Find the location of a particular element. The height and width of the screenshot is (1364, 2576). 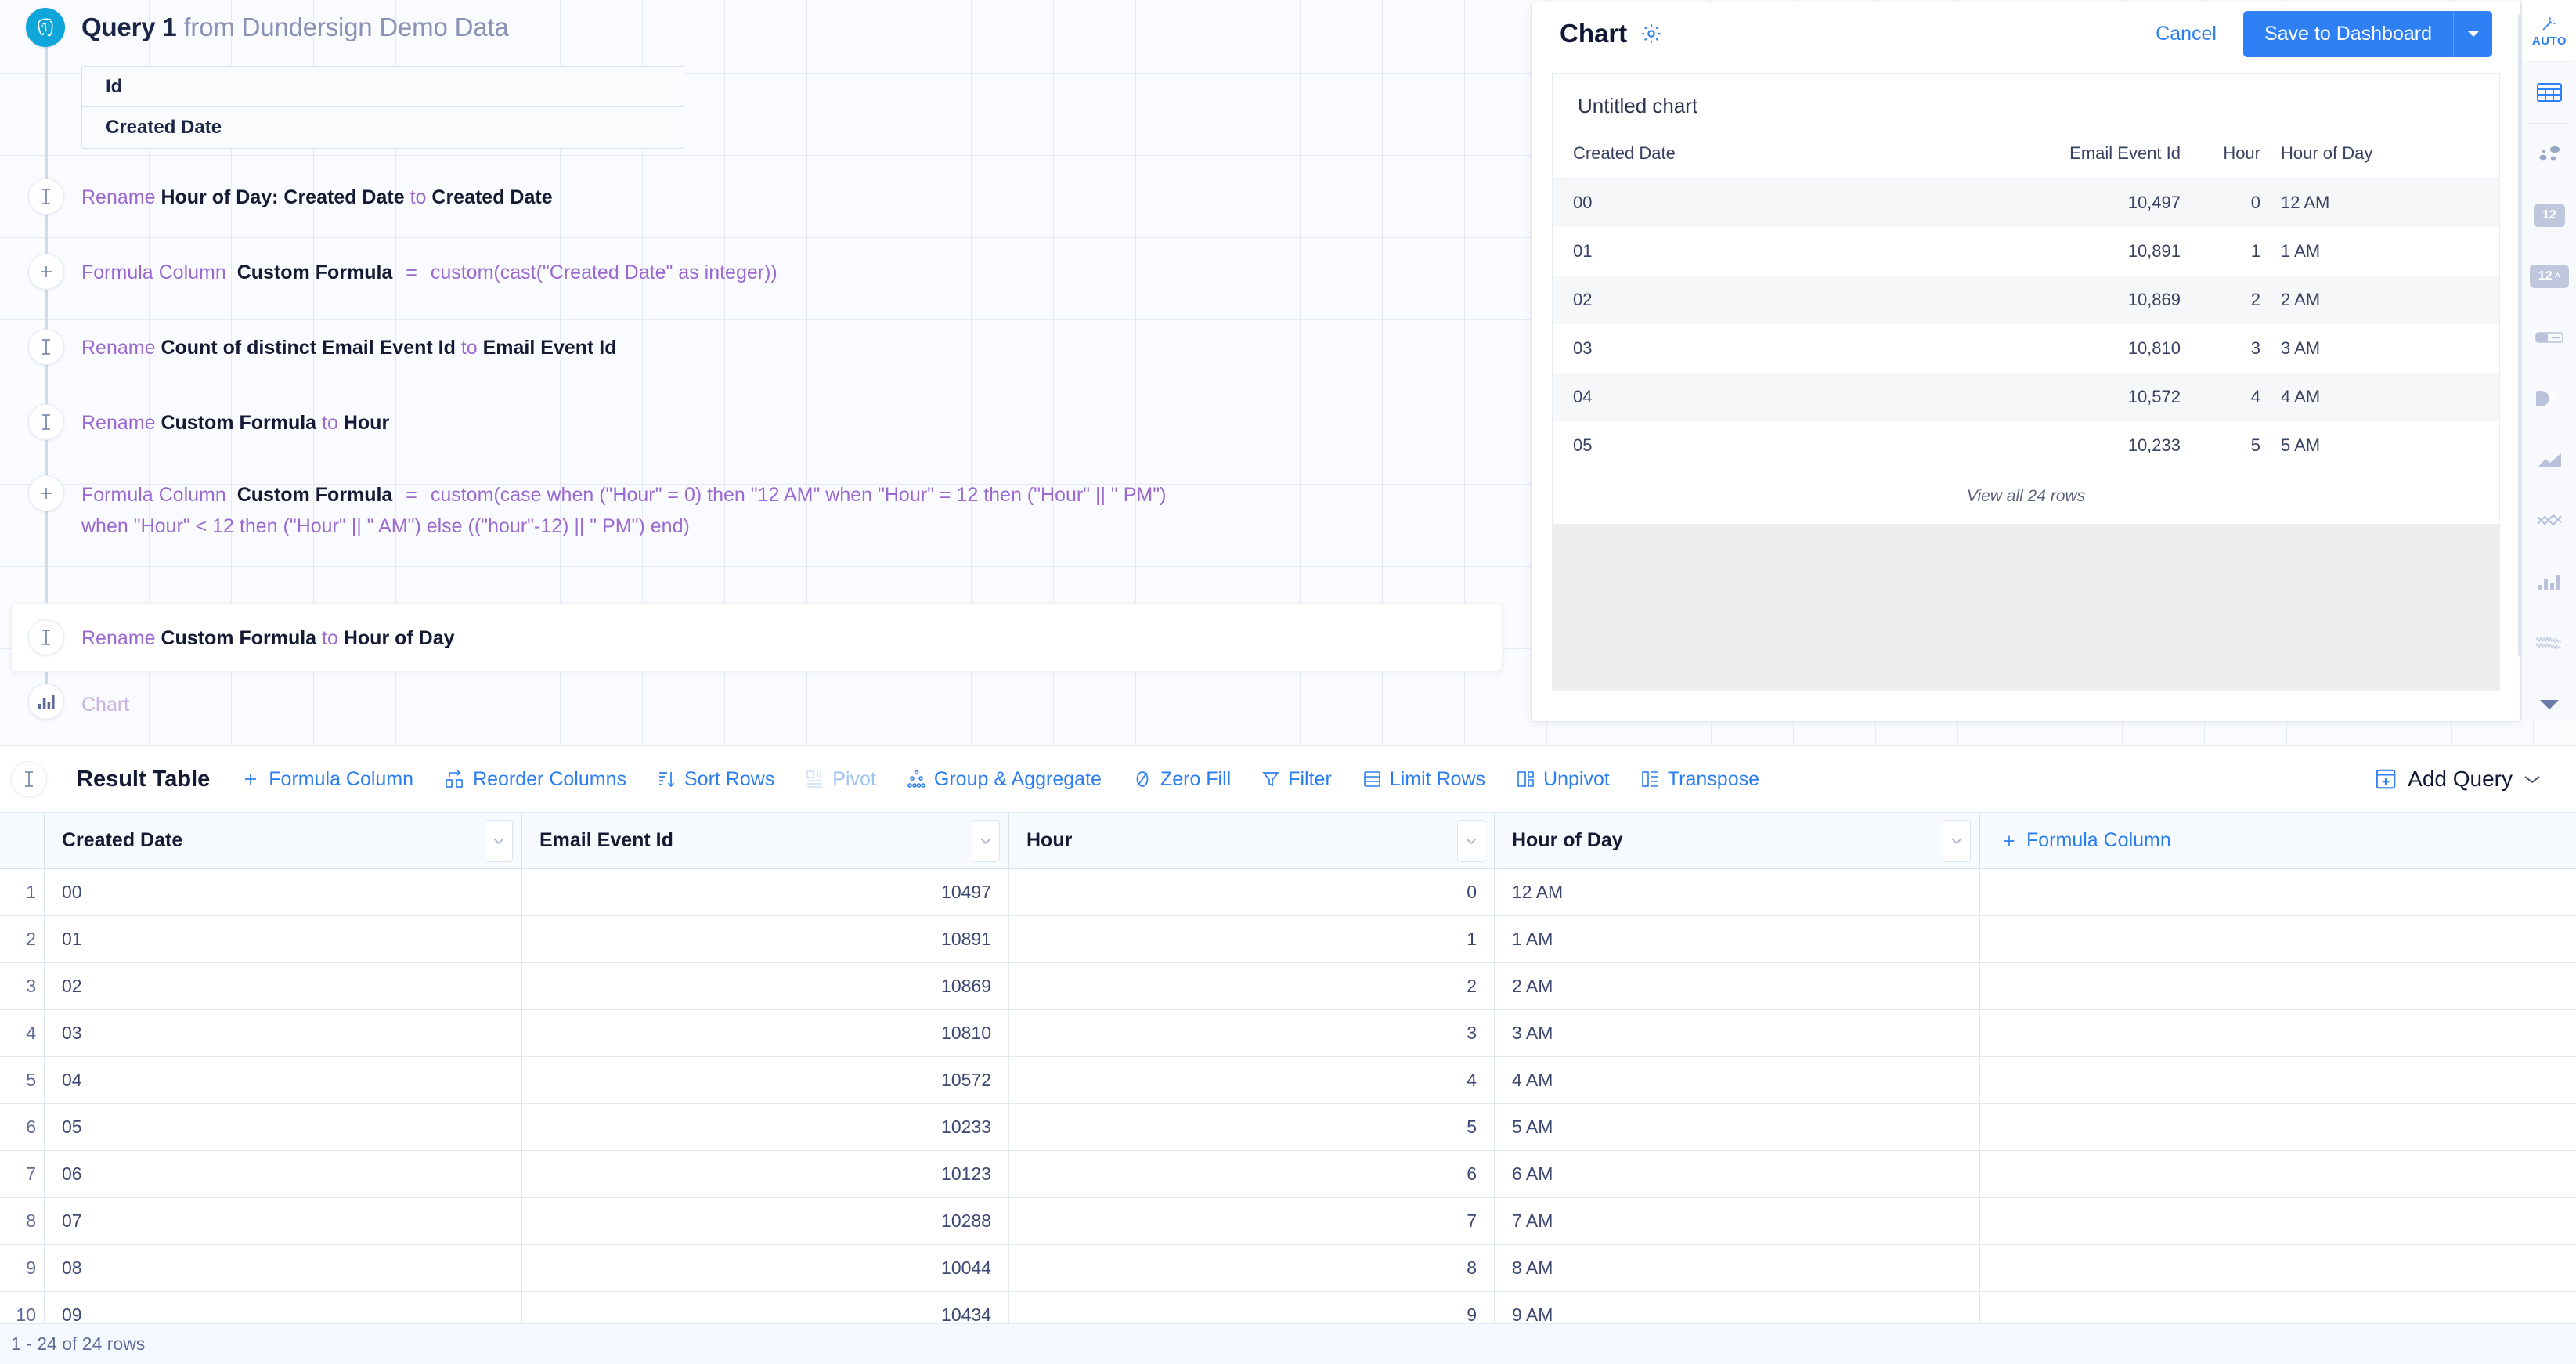

cell-hour-of-day: 12 AM is located at coordinates (1737, 892).